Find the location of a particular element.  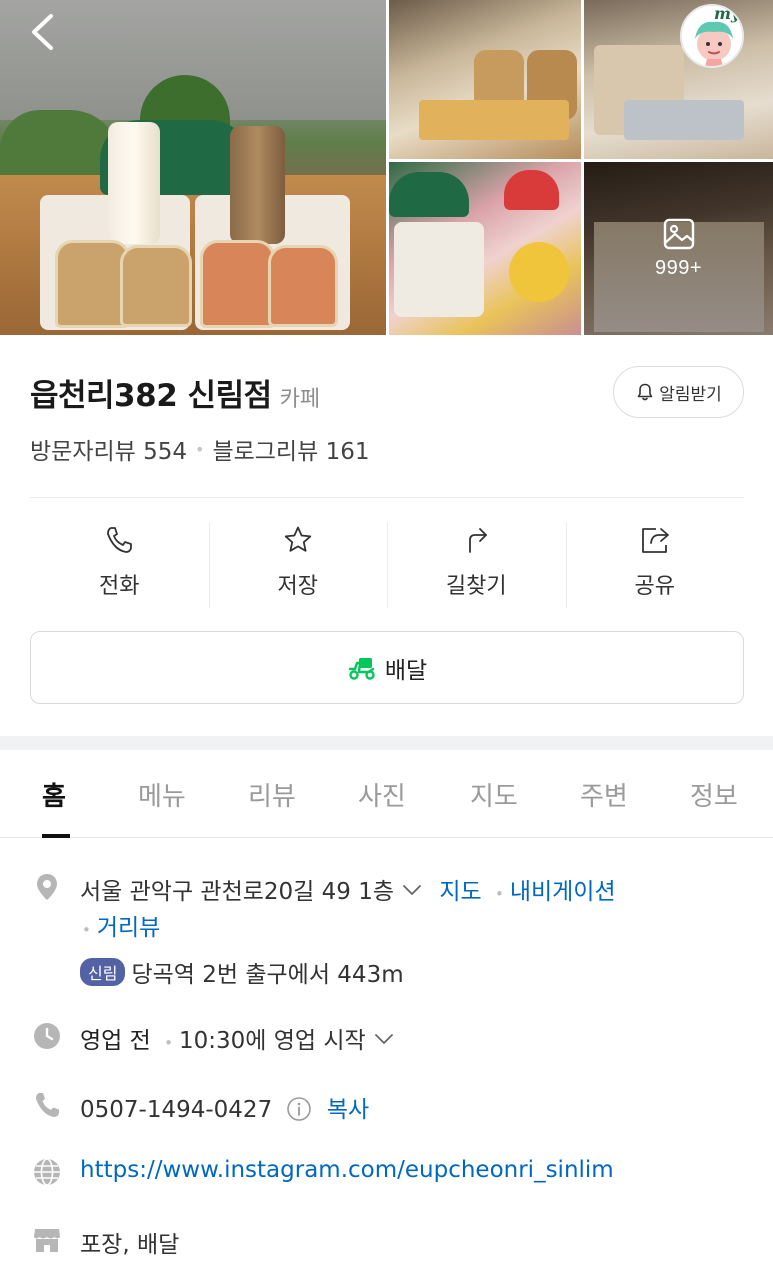

service-options: 포장, 배달 is located at coordinates (130, 1245).